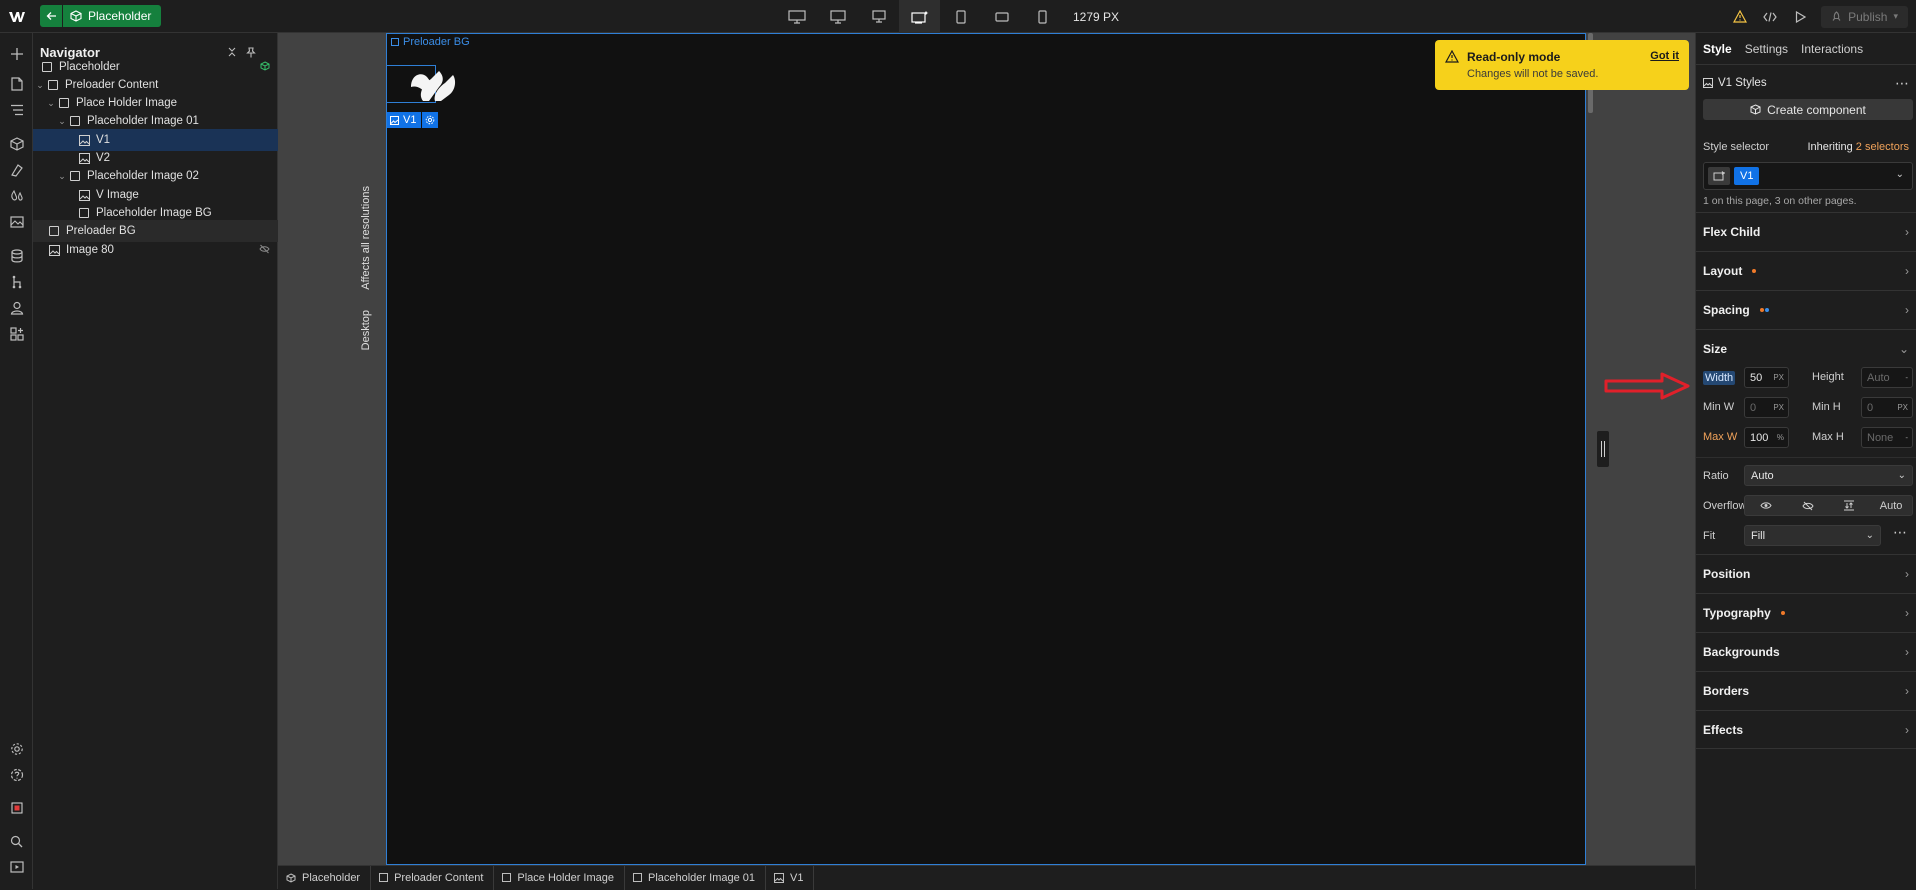  I want to click on publish-button: Publish ▾, so click(1864, 16).